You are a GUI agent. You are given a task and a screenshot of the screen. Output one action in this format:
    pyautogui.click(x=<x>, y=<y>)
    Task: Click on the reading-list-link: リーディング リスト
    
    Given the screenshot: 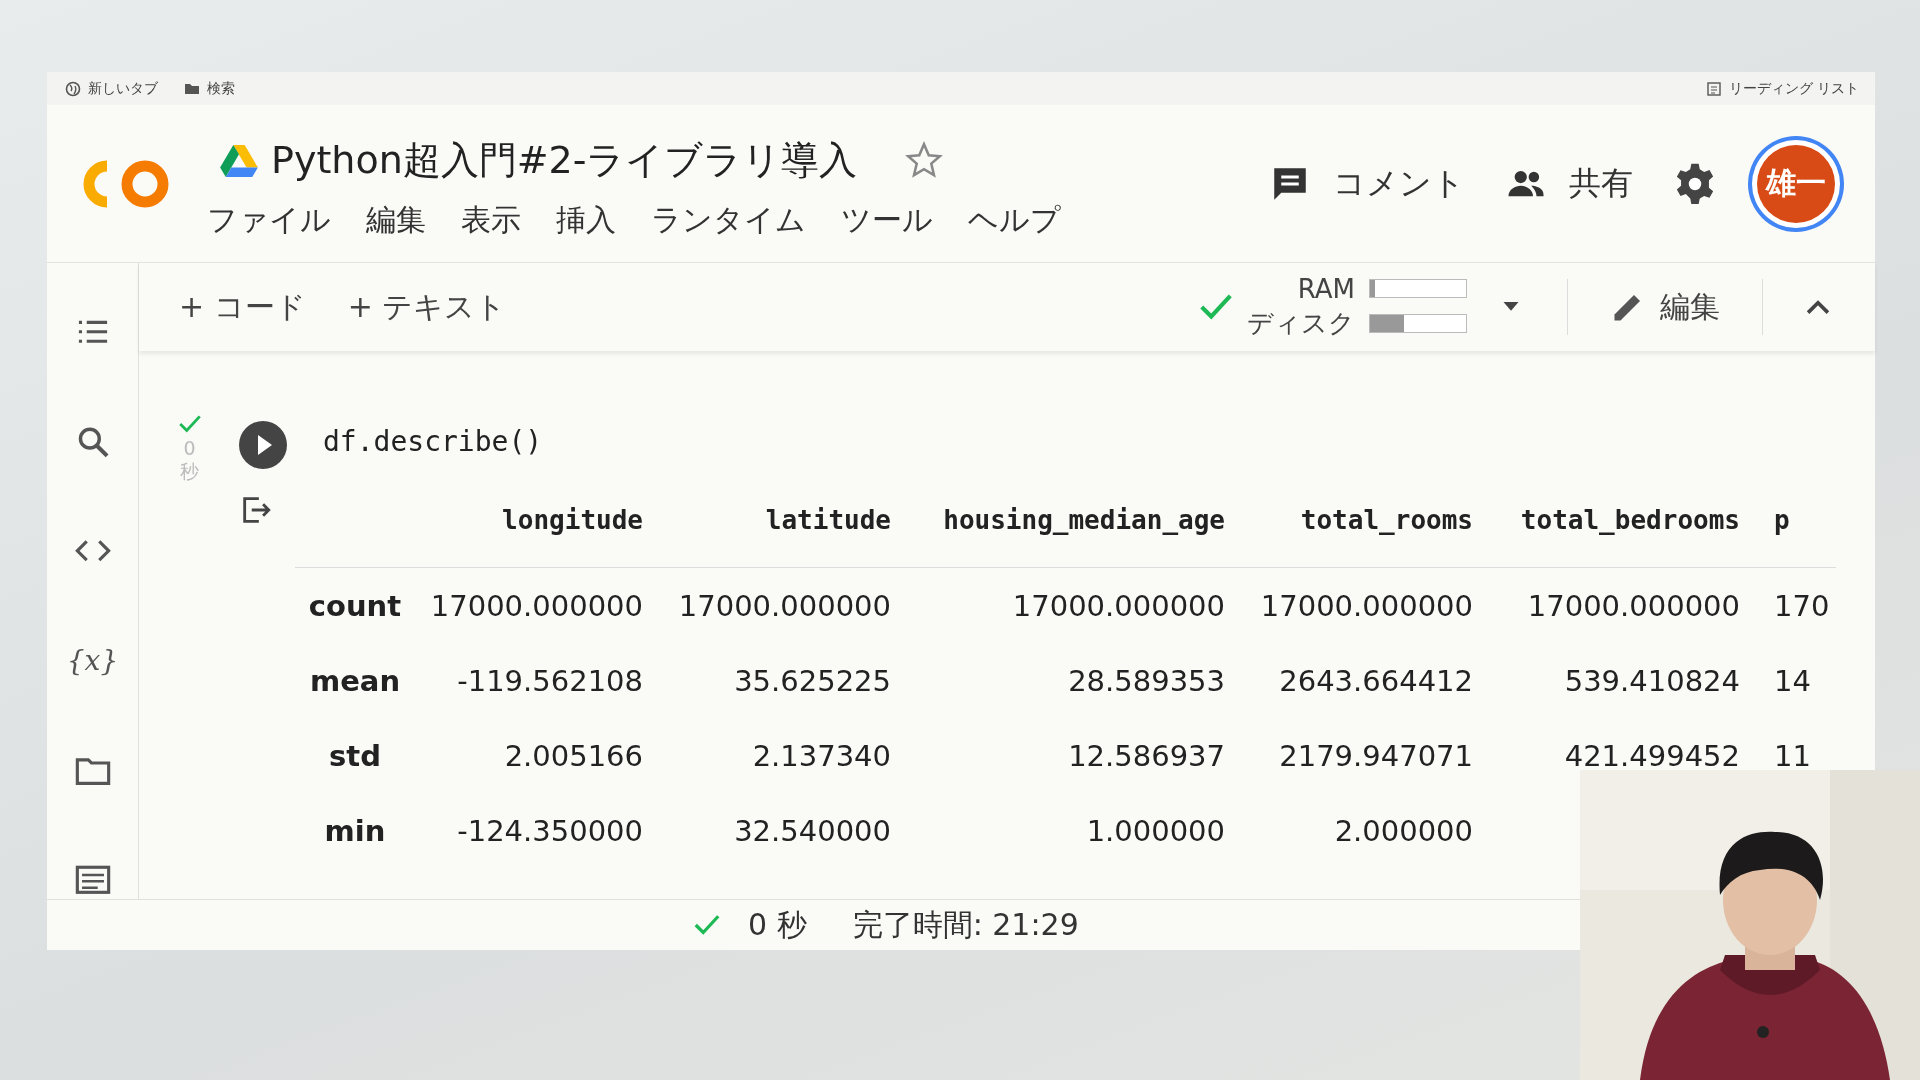 What is the action you would take?
    pyautogui.click(x=1782, y=88)
    